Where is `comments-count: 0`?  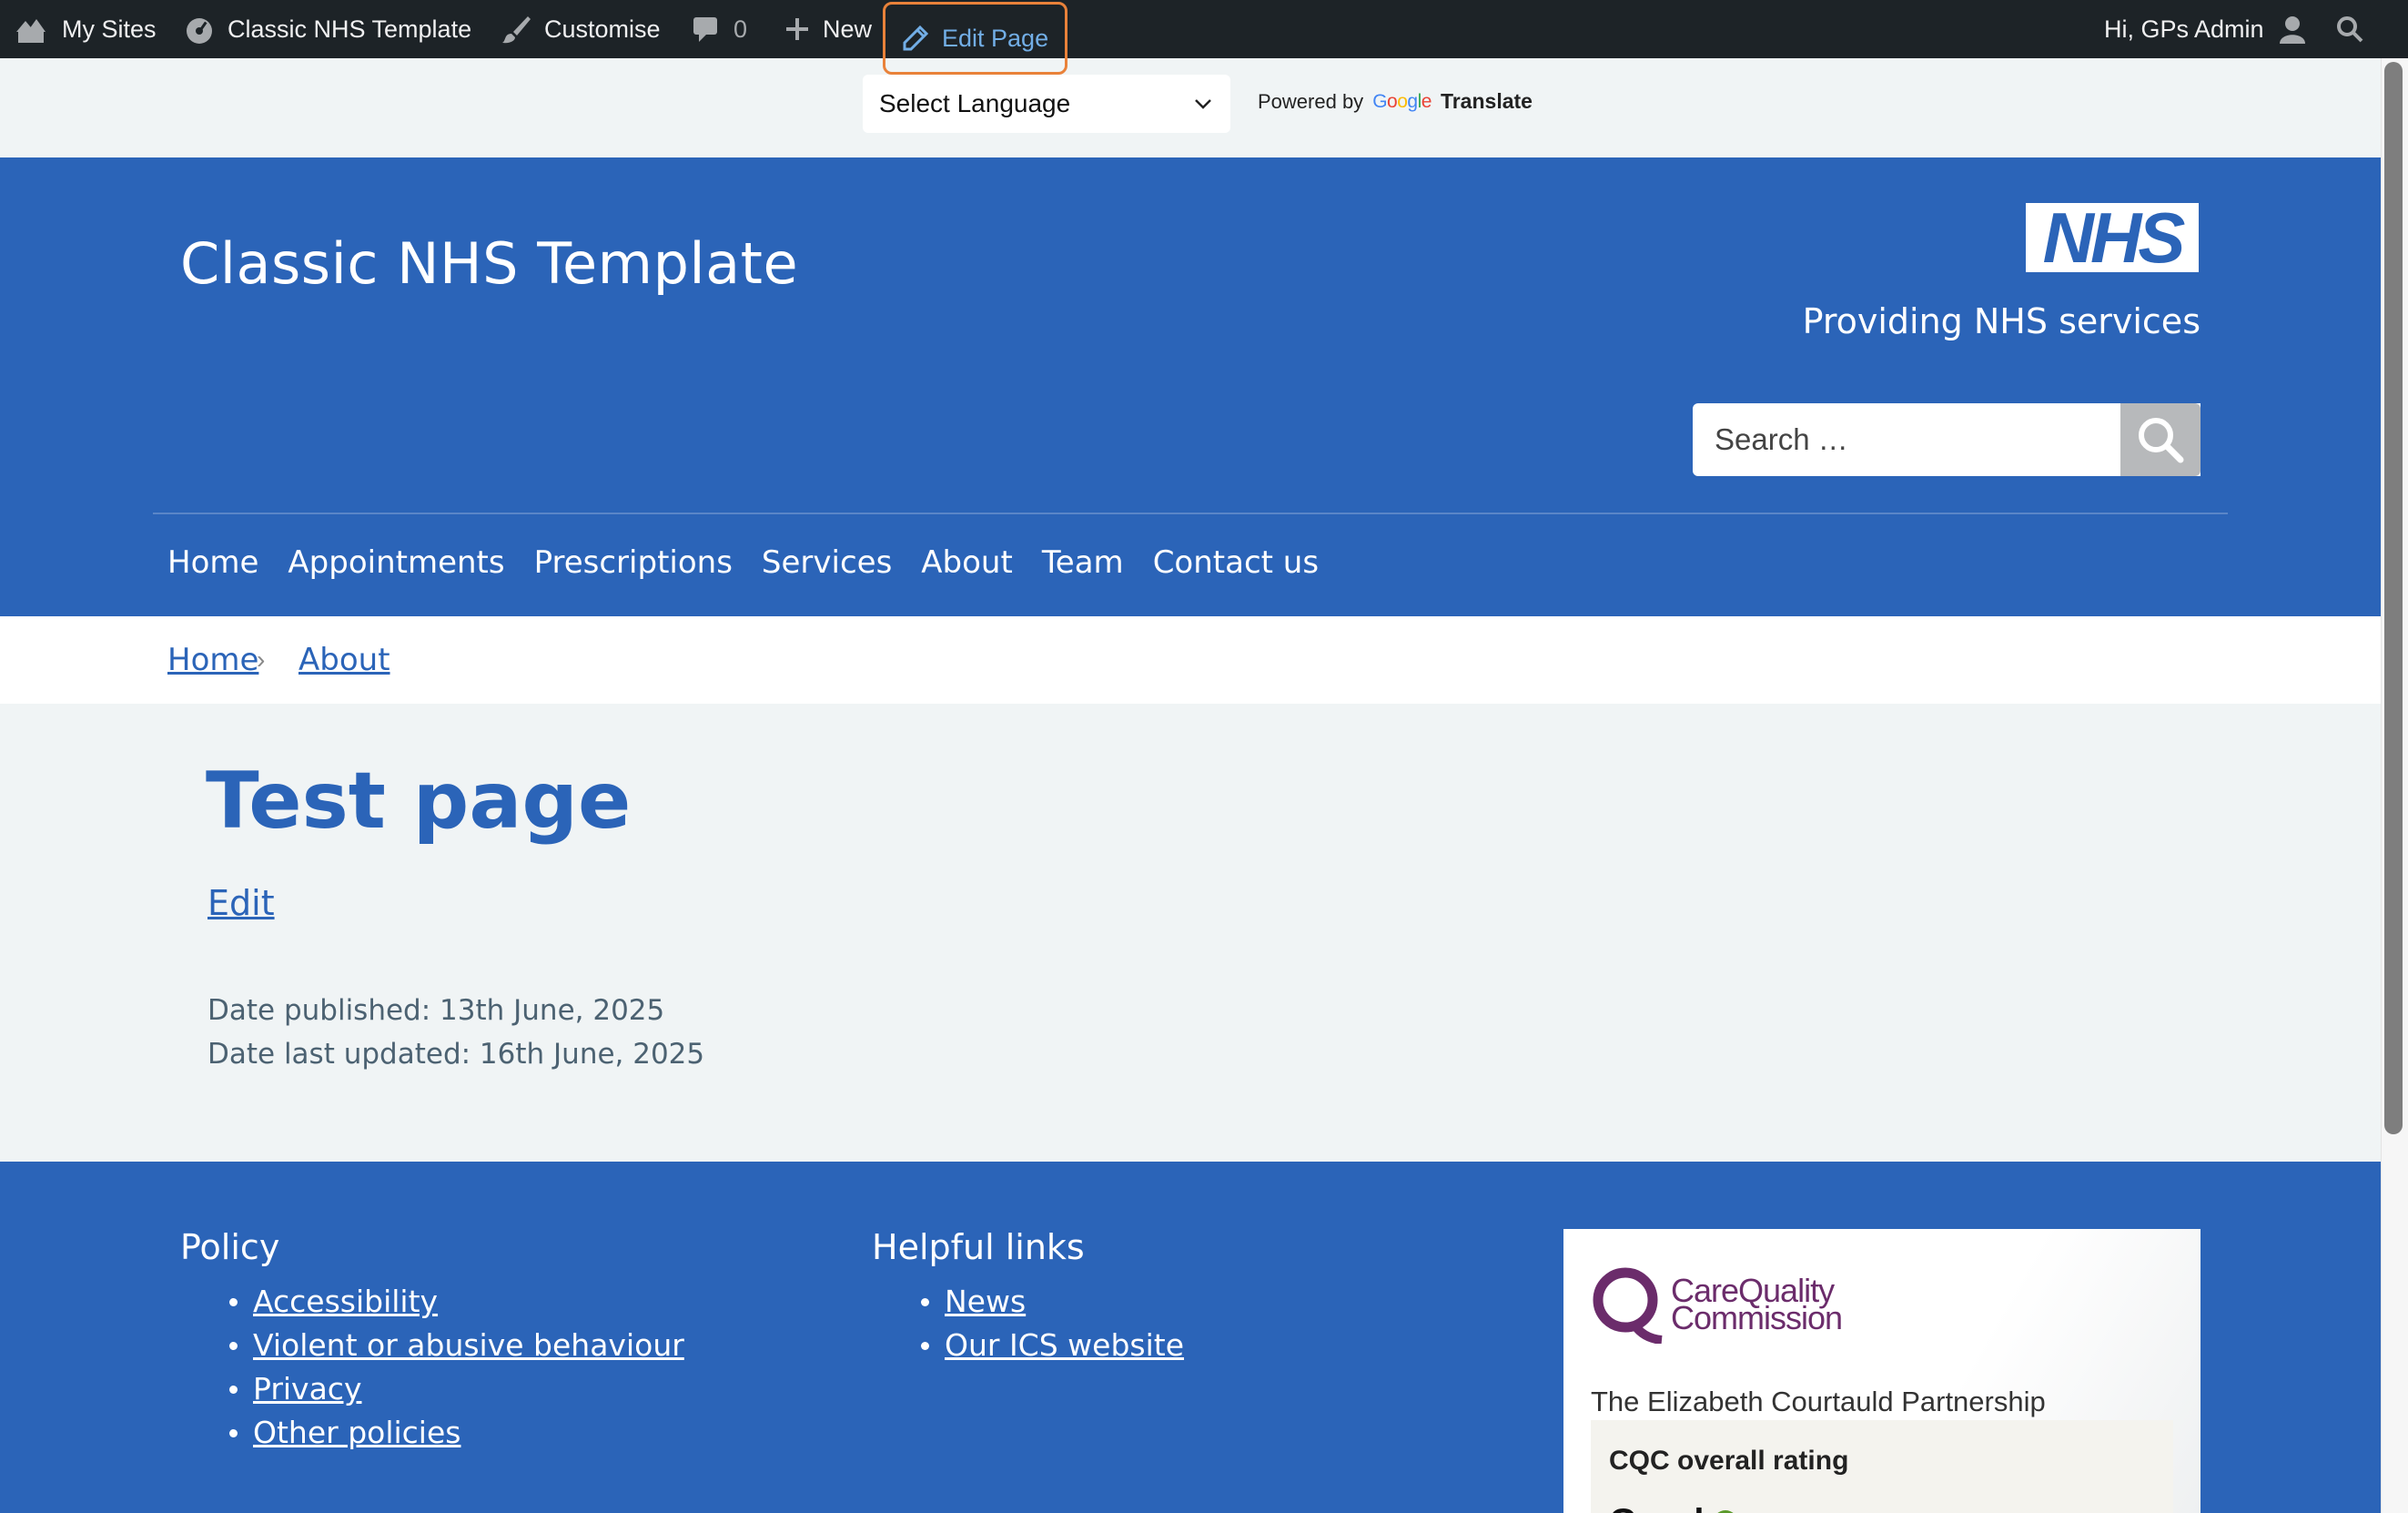
comments-count: 0 is located at coordinates (741, 29).